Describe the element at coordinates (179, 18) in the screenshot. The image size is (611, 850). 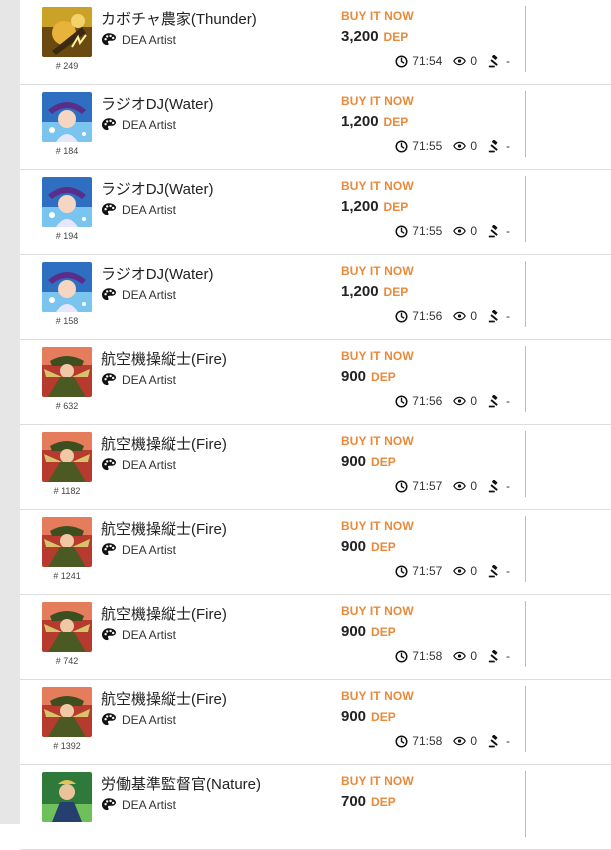
I see `item-name: カボチャ農家(Thunder)` at that location.